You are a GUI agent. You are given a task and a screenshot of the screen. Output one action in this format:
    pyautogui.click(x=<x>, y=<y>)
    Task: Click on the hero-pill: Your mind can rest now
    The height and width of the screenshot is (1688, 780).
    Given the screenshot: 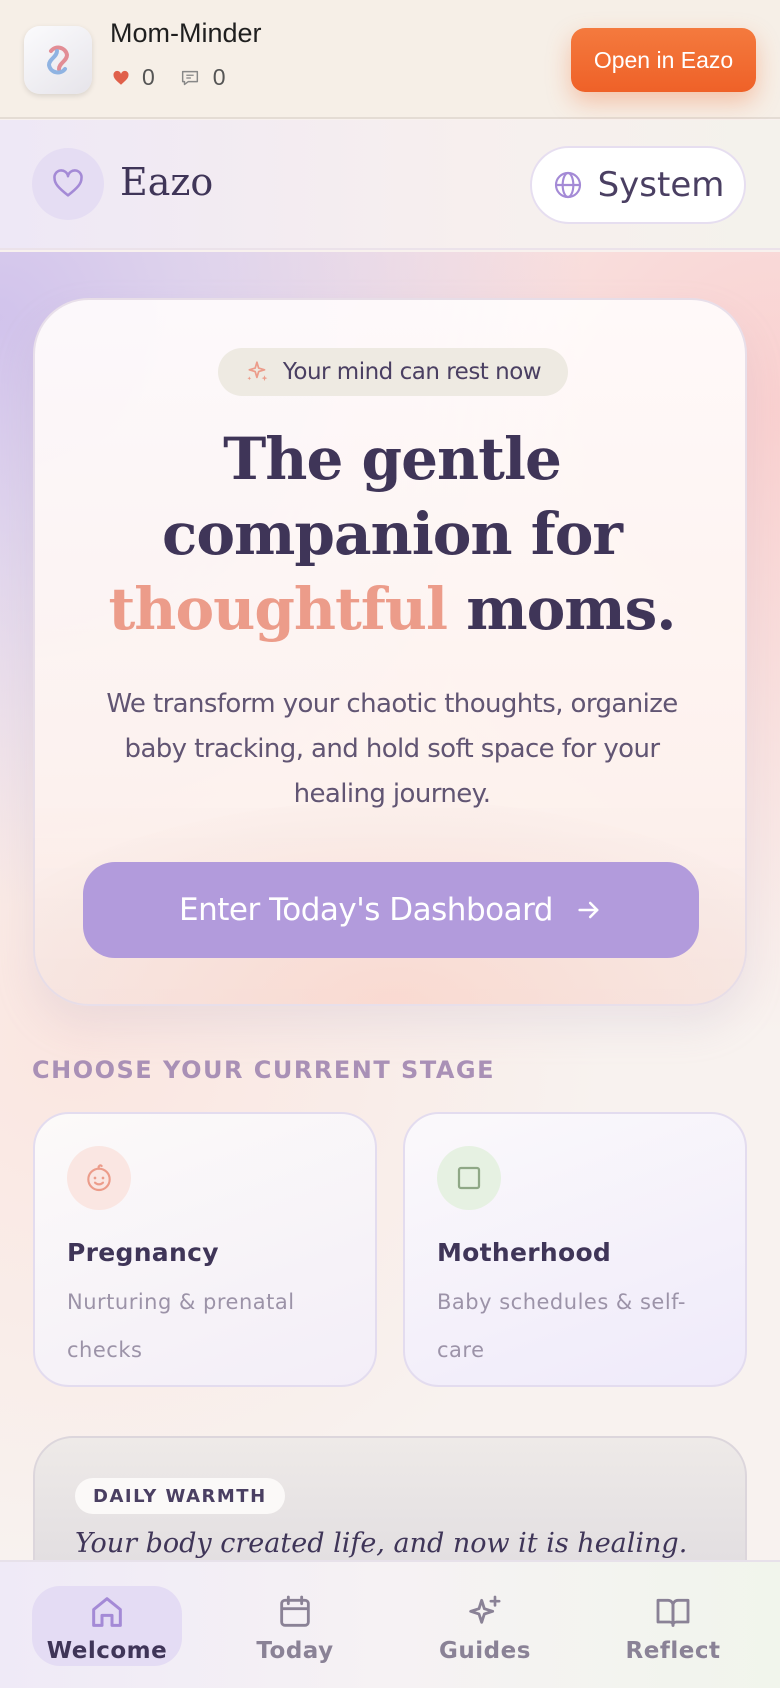 What is the action you would take?
    pyautogui.click(x=393, y=372)
    